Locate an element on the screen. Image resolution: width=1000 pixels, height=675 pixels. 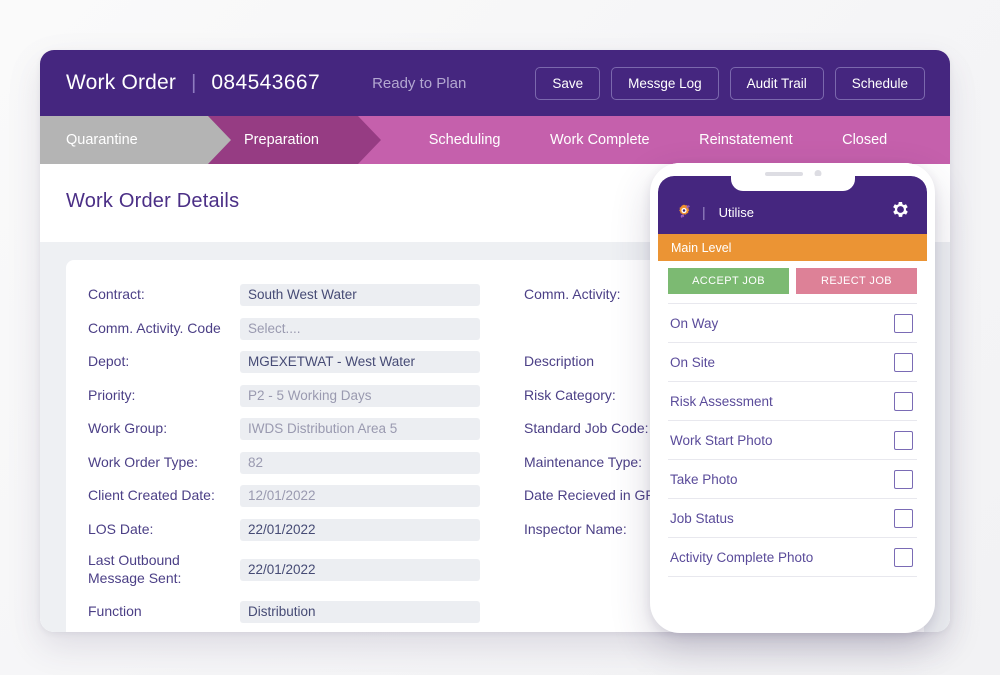
checklist-label: Activity Complete Photo is located at coordinates (742, 557).